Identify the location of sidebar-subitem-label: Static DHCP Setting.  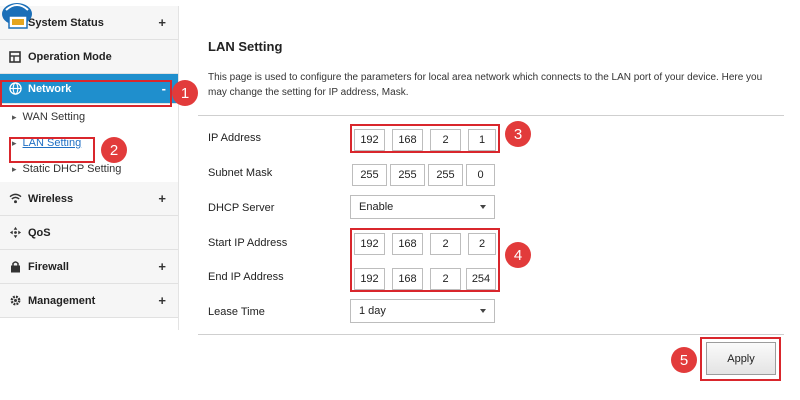
(72, 169).